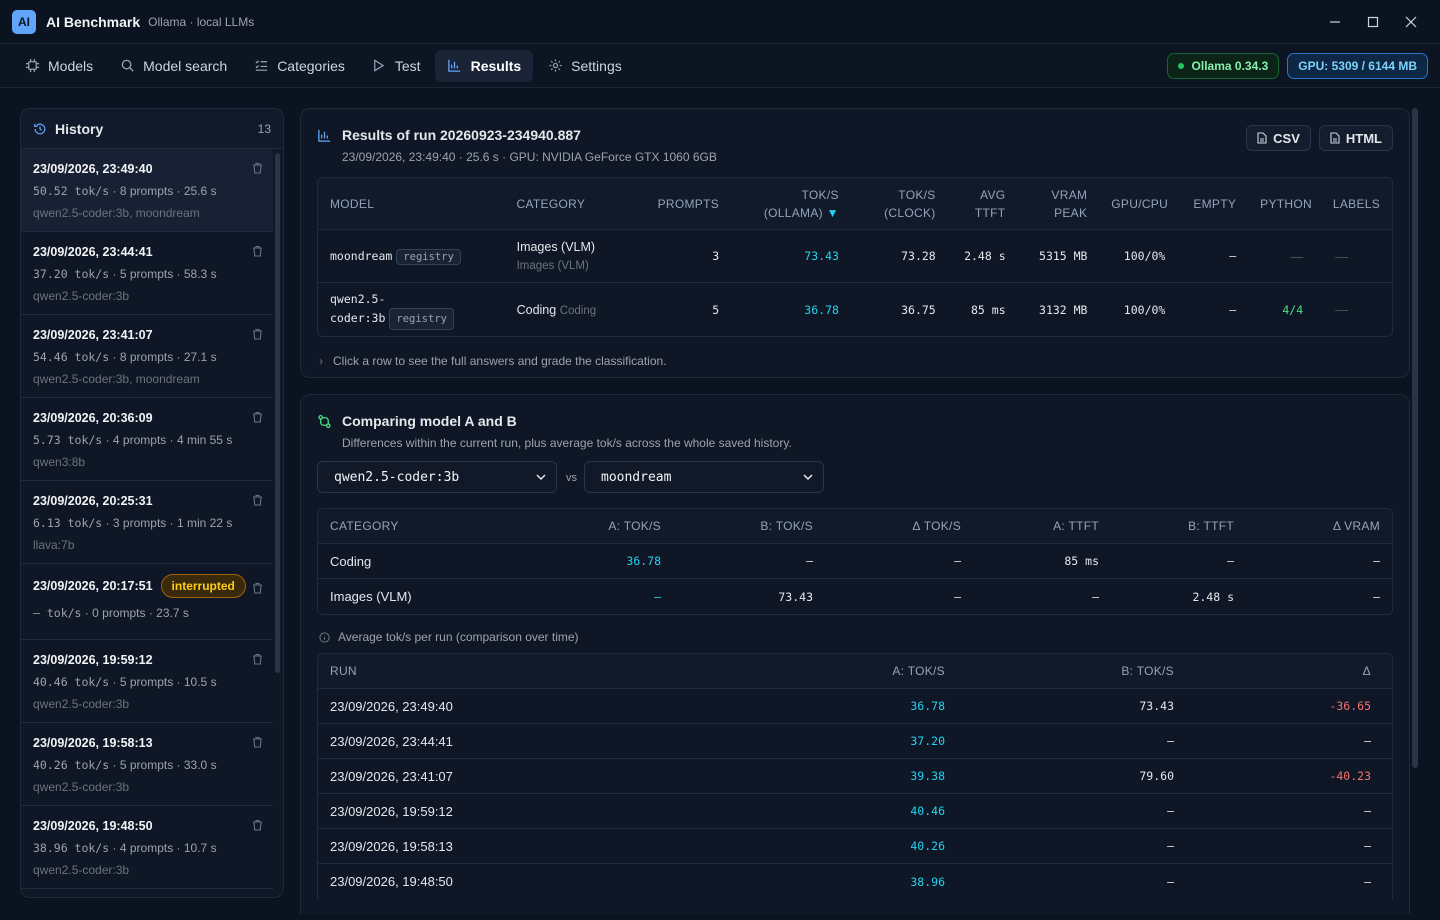 The width and height of the screenshot is (1440, 920). I want to click on col-empty: EMPTY, so click(1212, 204).